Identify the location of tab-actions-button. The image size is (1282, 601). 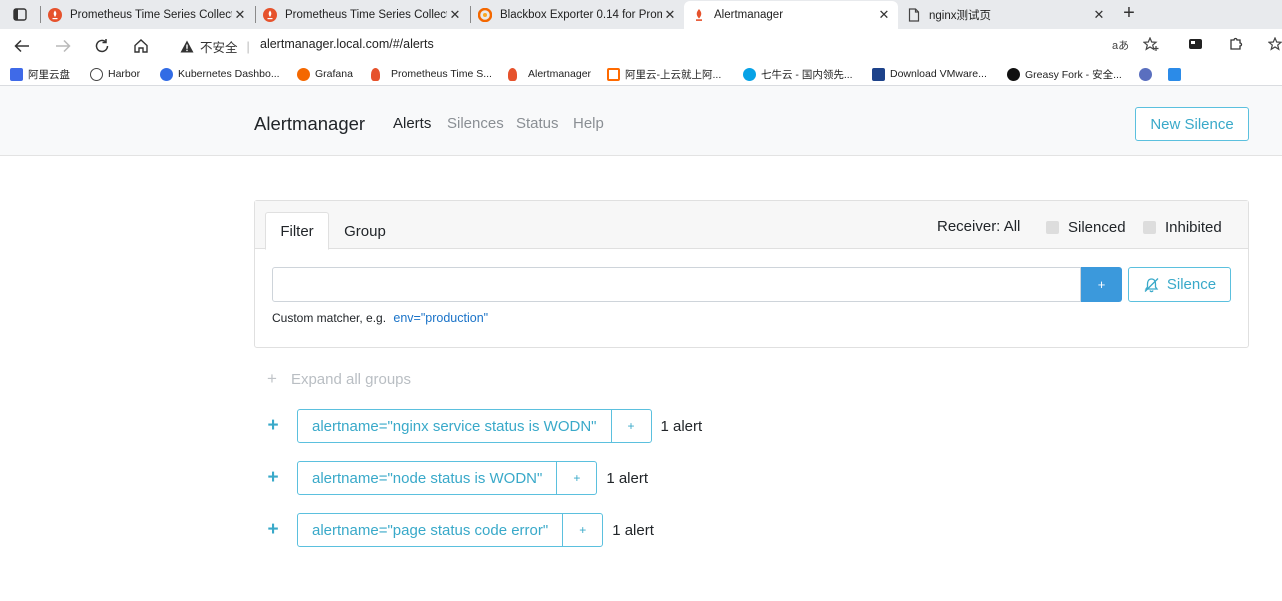
(20, 14).